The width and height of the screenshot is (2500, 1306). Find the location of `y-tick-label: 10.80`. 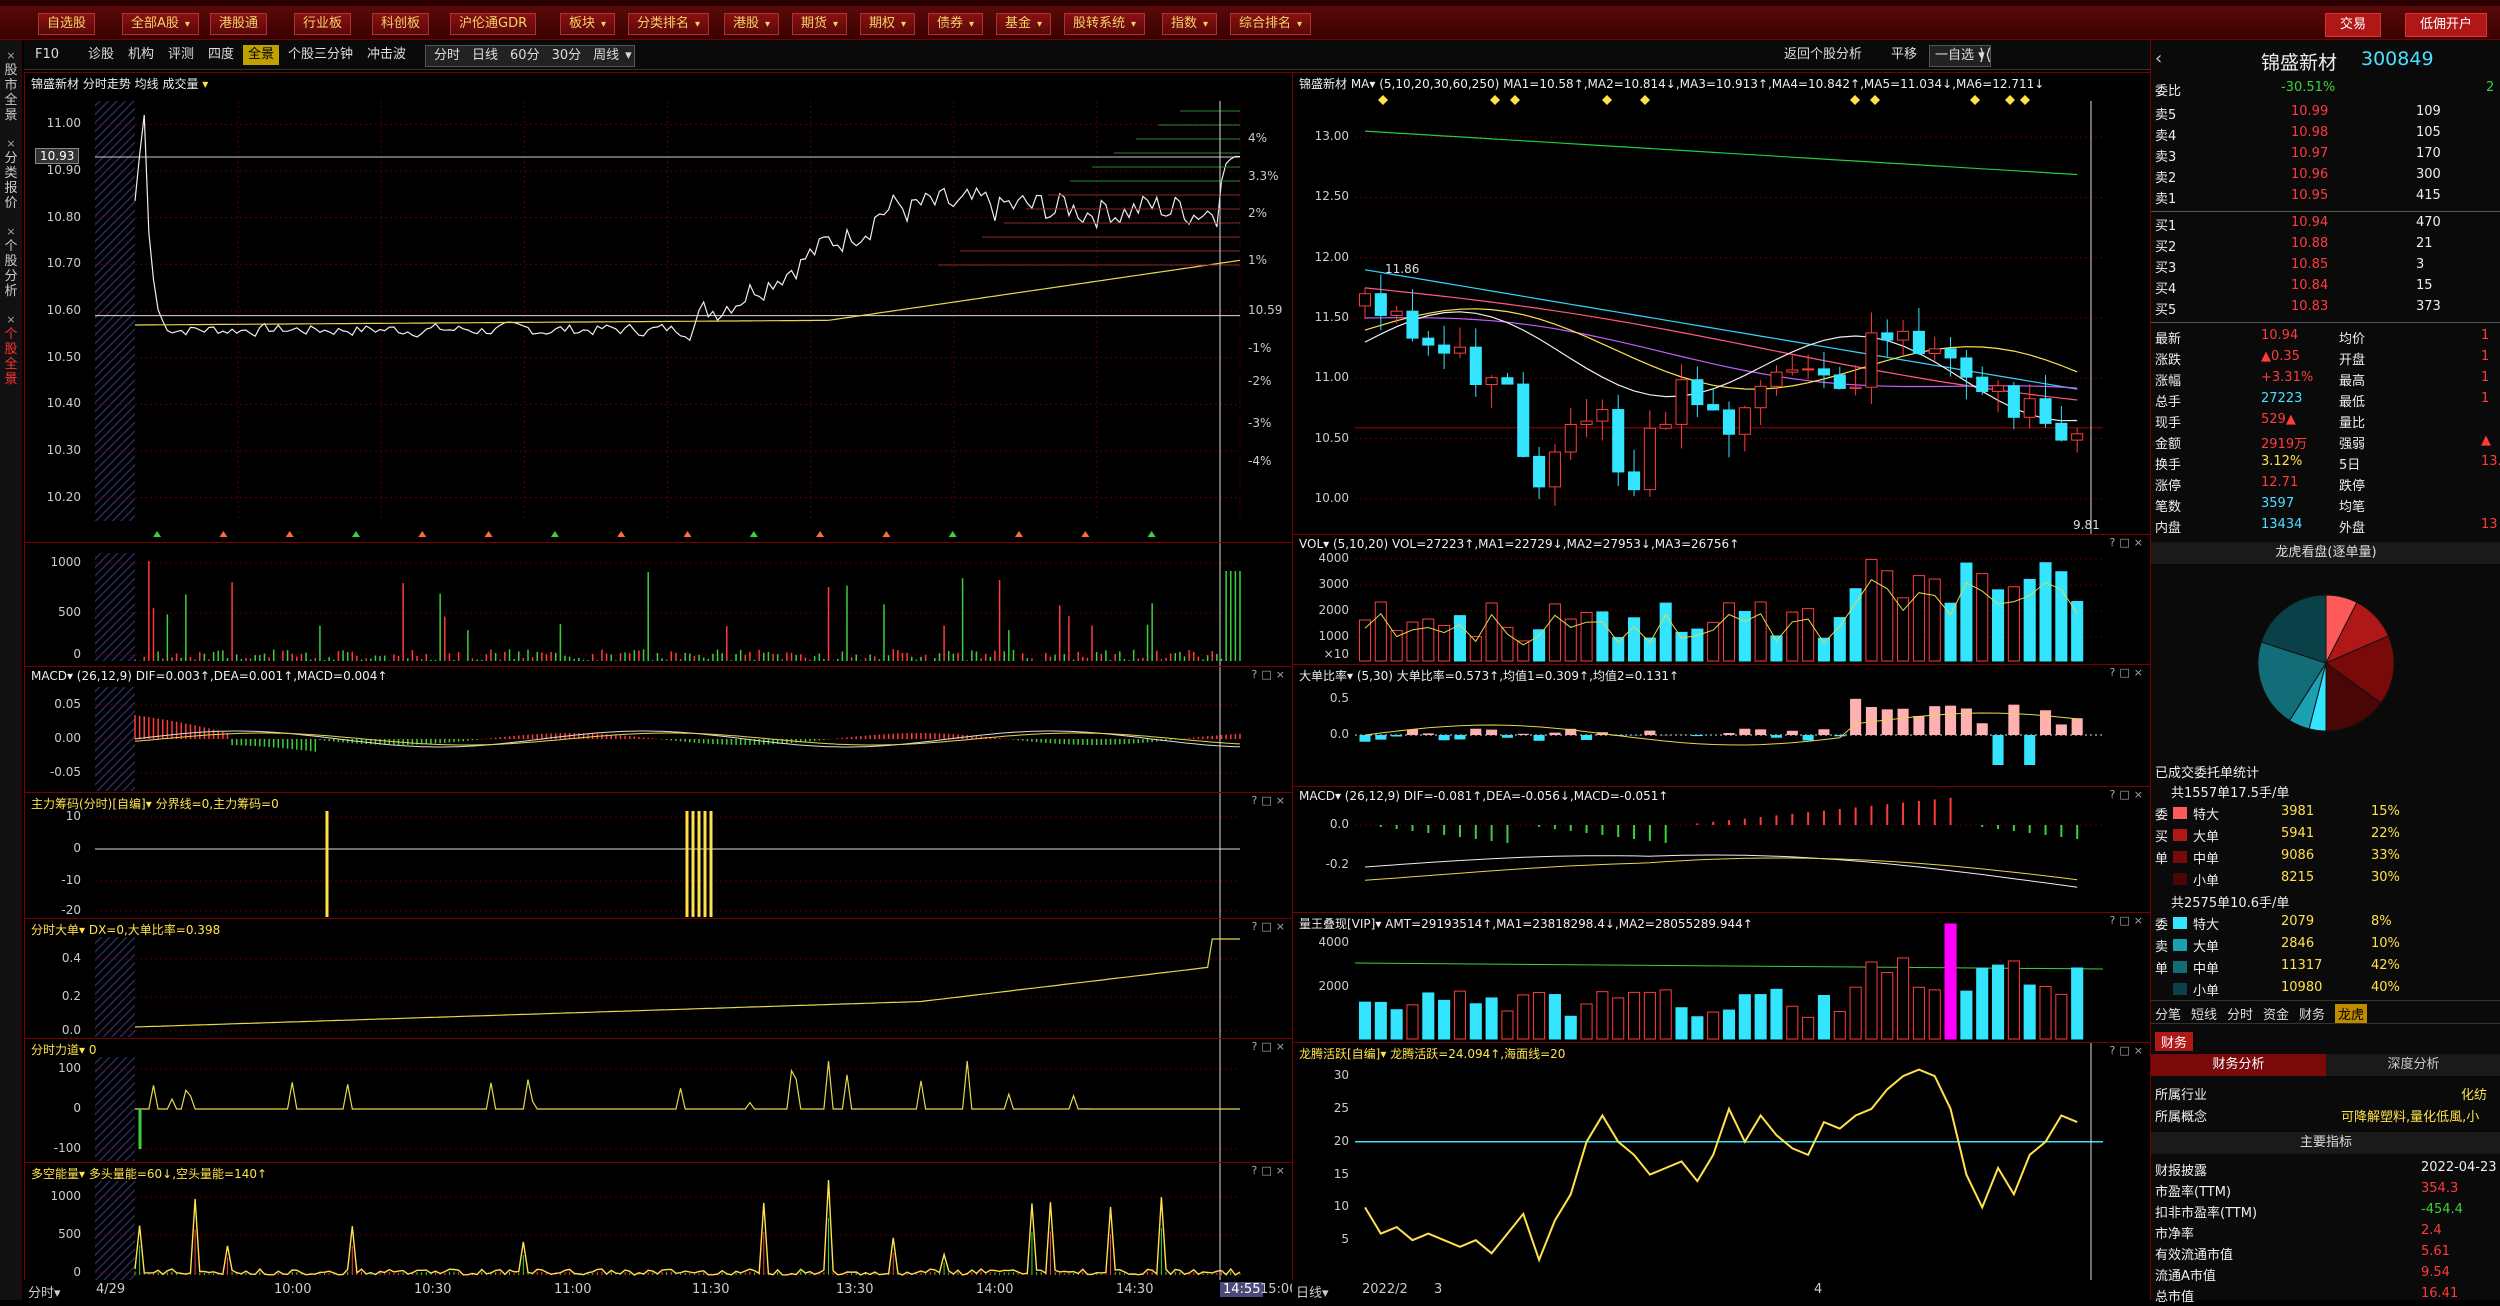

y-tick-label: 10.80 is located at coordinates (57, 217).